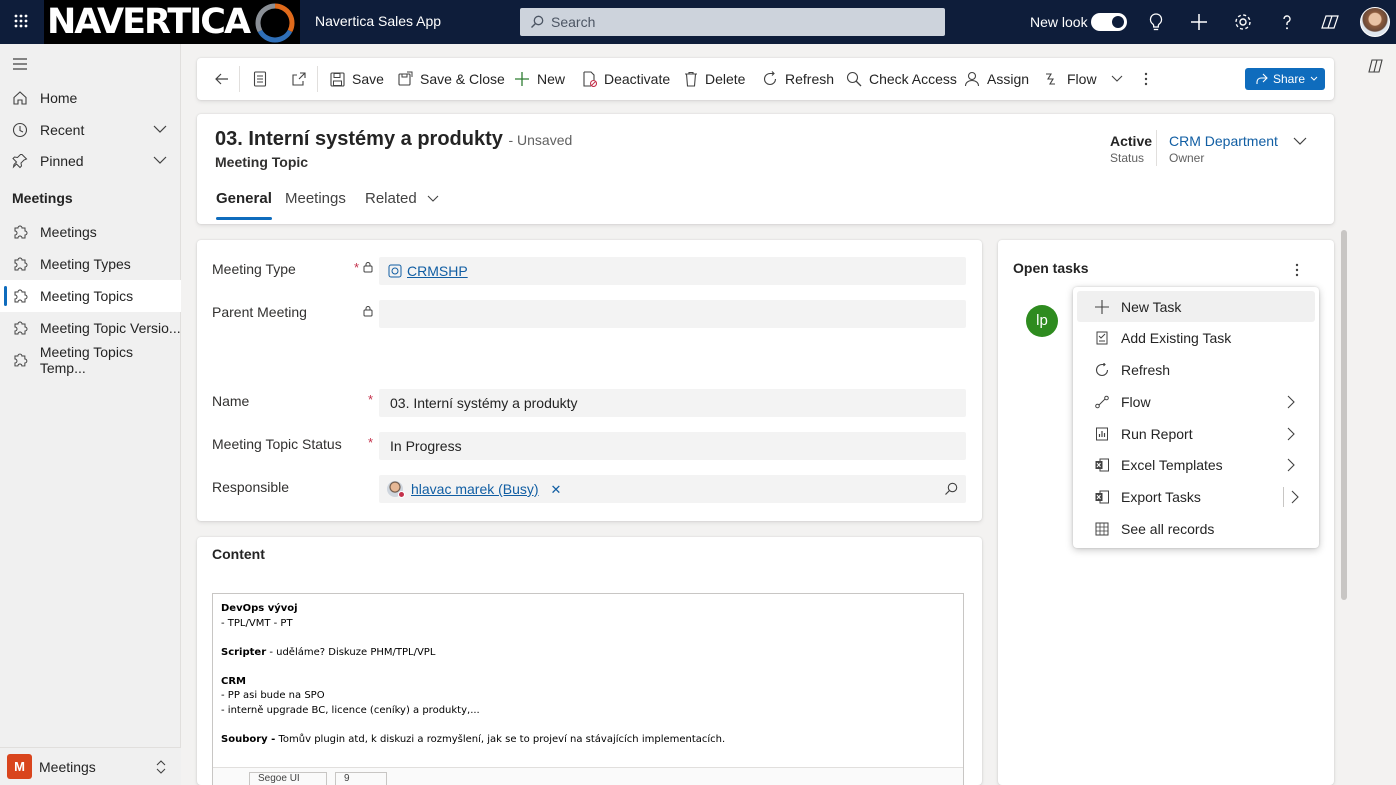 The width and height of the screenshot is (1396, 785). What do you see at coordinates (732, 22) in the screenshot?
I see `search-input: Search` at bounding box center [732, 22].